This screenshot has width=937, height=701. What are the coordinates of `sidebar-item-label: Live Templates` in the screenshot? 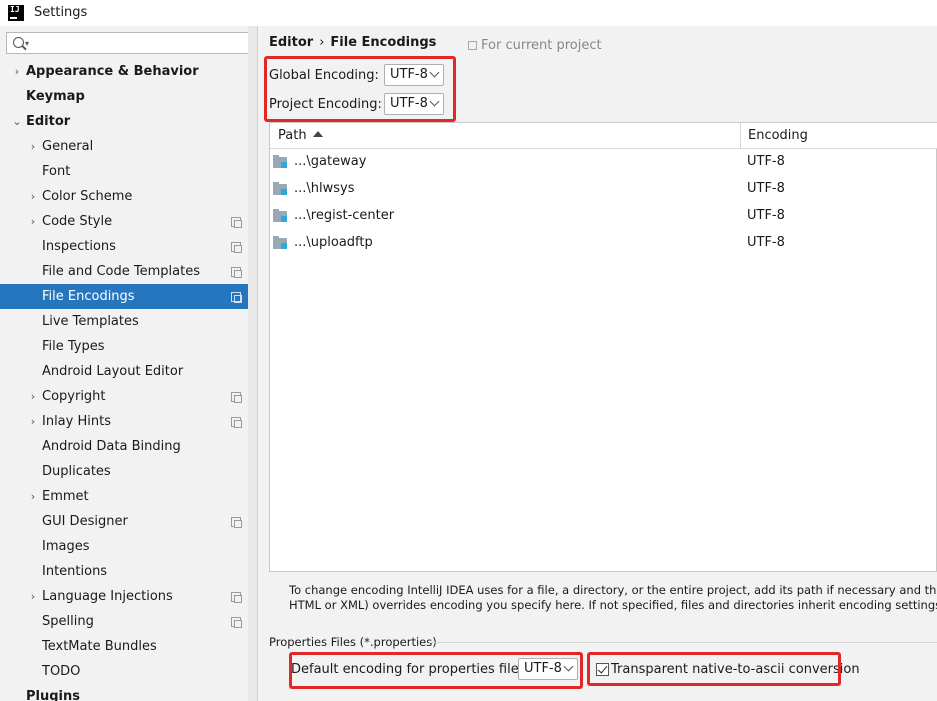 It's located at (90, 321).